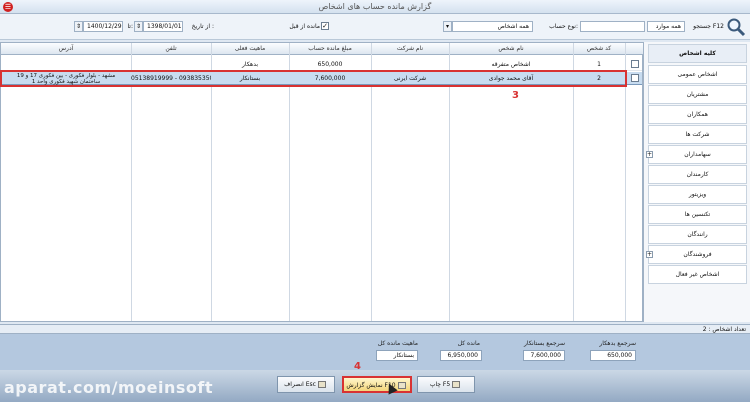 The width and height of the screenshot is (750, 402). I want to click on search-input, so click(612, 26).